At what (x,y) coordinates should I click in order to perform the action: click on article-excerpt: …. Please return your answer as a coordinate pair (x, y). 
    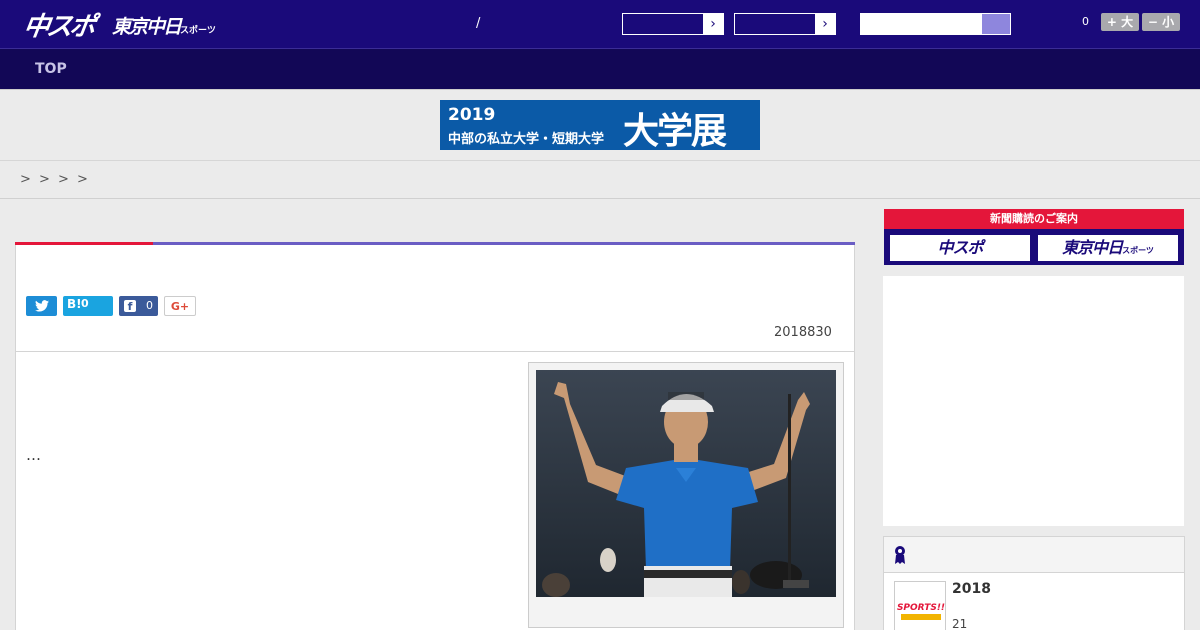
    Looking at the image, I should click on (33, 455).